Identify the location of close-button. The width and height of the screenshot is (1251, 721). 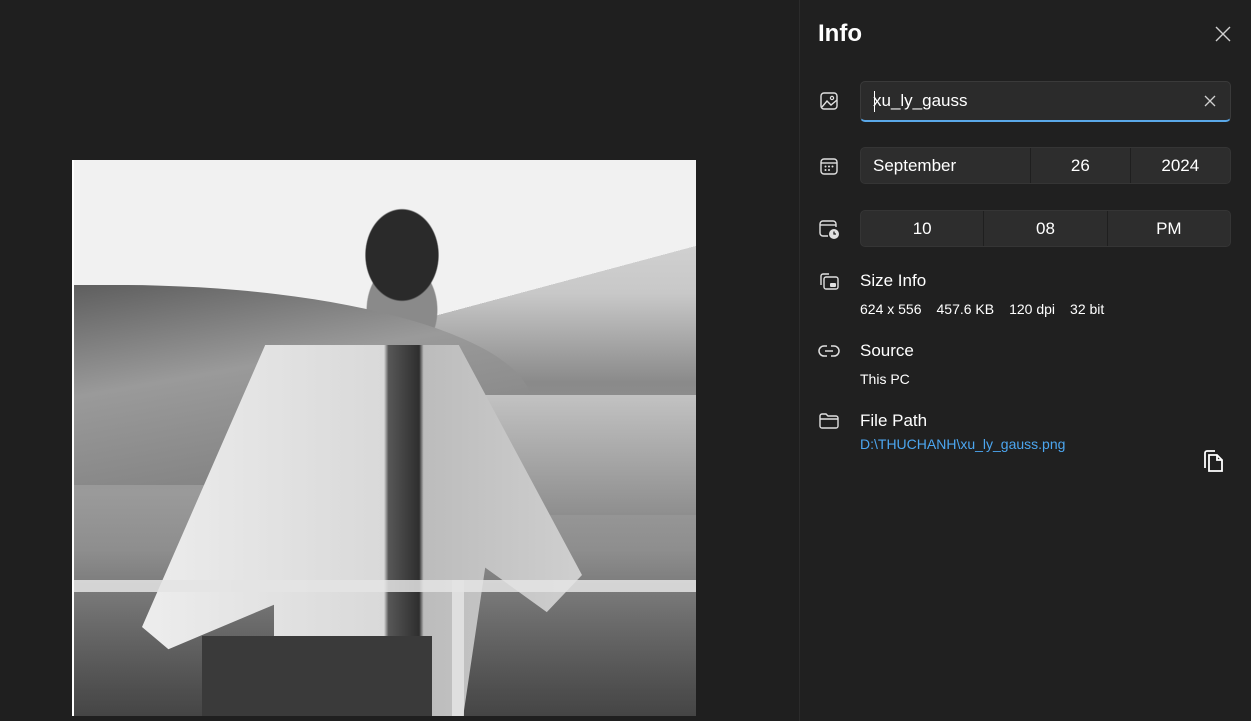
(1223, 34).